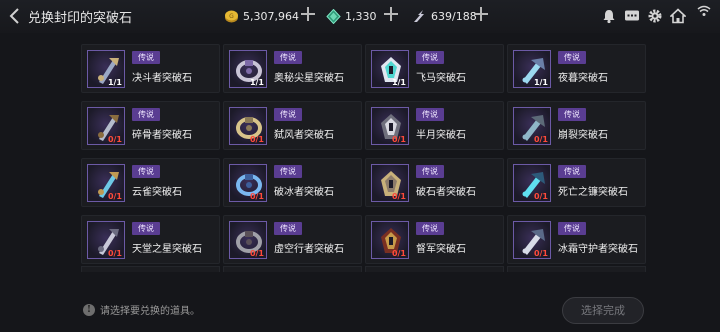 This screenshot has width=720, height=332. I want to click on bell-icon, so click(609, 16).